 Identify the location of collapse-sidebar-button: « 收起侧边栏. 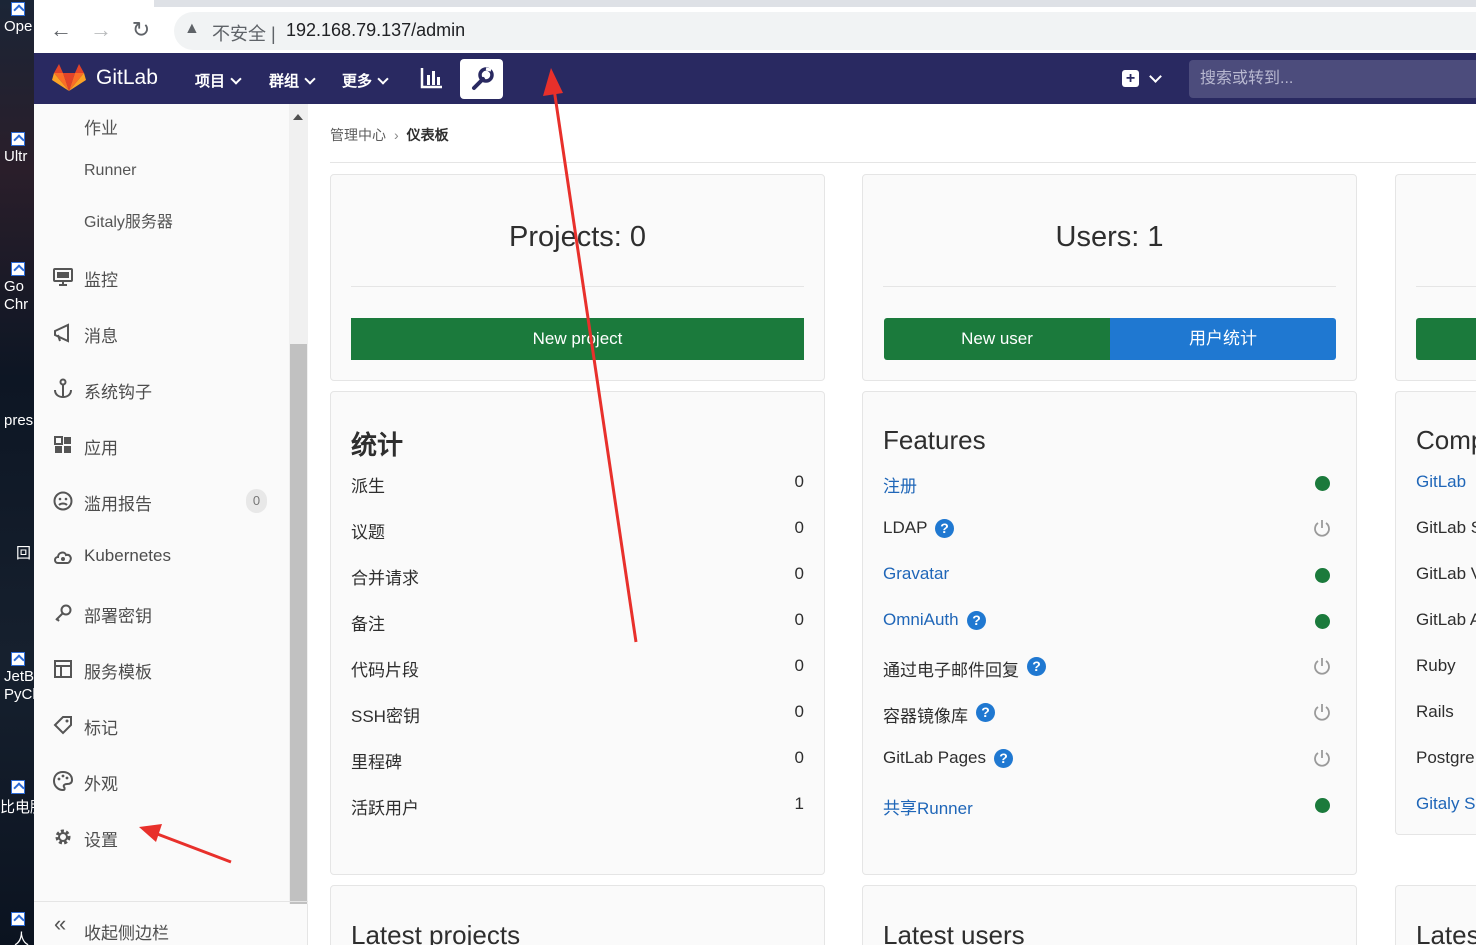
(171, 923).